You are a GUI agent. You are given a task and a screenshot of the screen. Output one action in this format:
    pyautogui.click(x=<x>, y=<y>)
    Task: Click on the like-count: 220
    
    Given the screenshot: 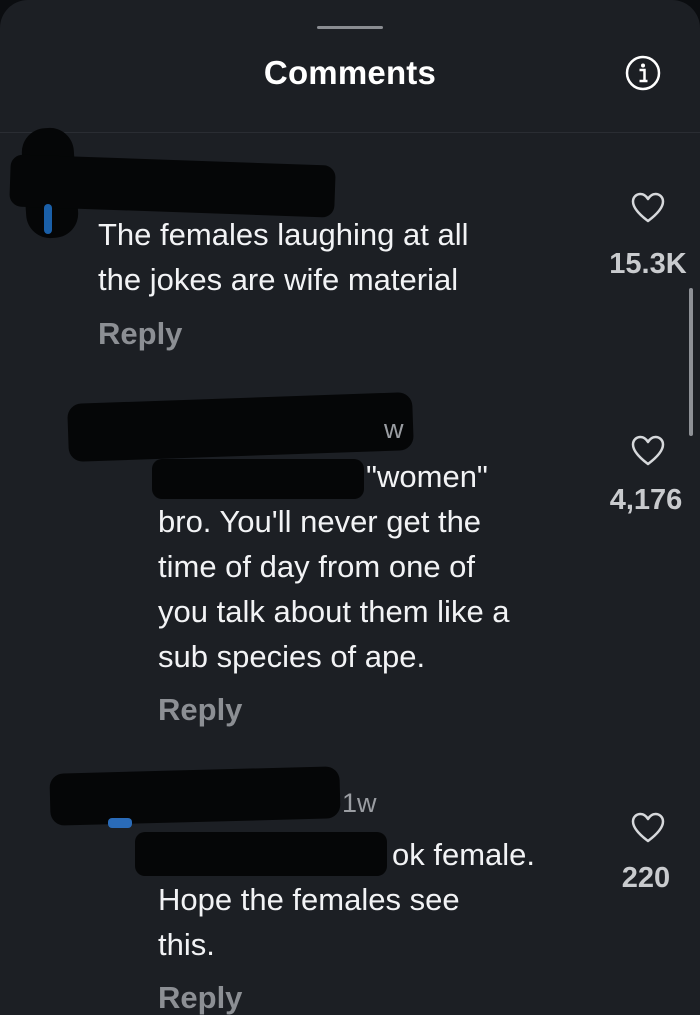 What is the action you would take?
    pyautogui.click(x=646, y=878)
    